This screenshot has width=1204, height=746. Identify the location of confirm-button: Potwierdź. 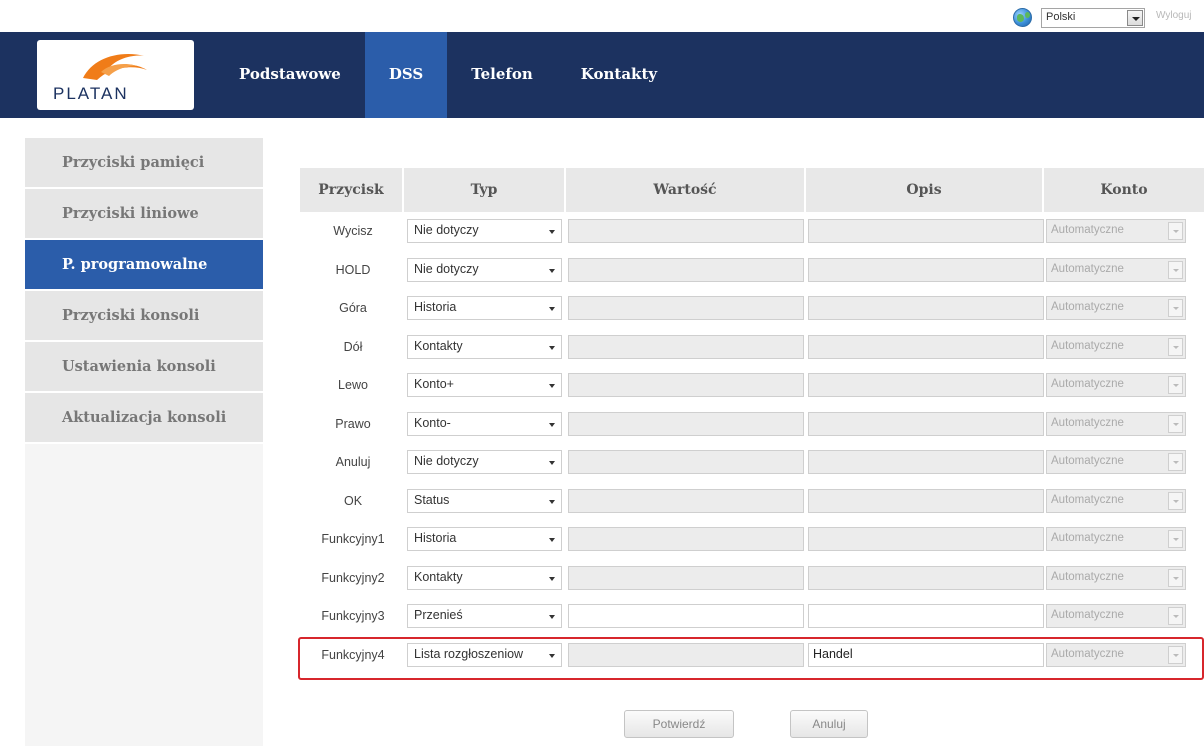
(679, 724).